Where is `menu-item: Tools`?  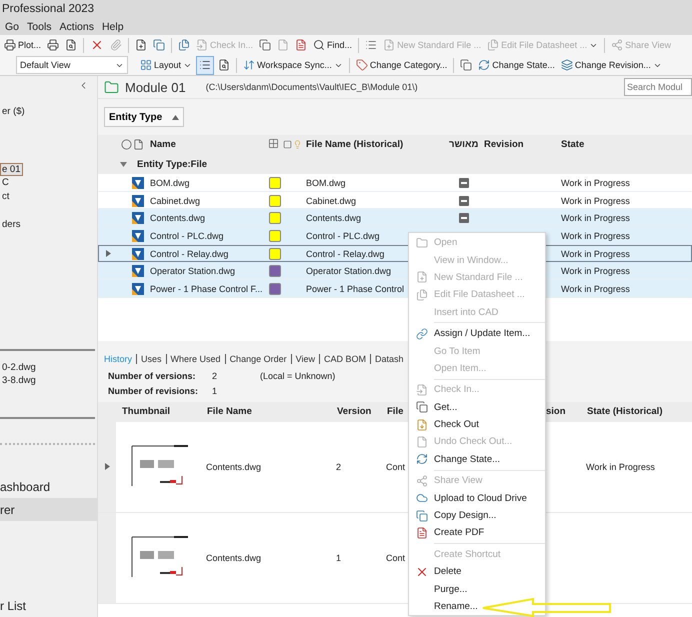 menu-item: Tools is located at coordinates (39, 26).